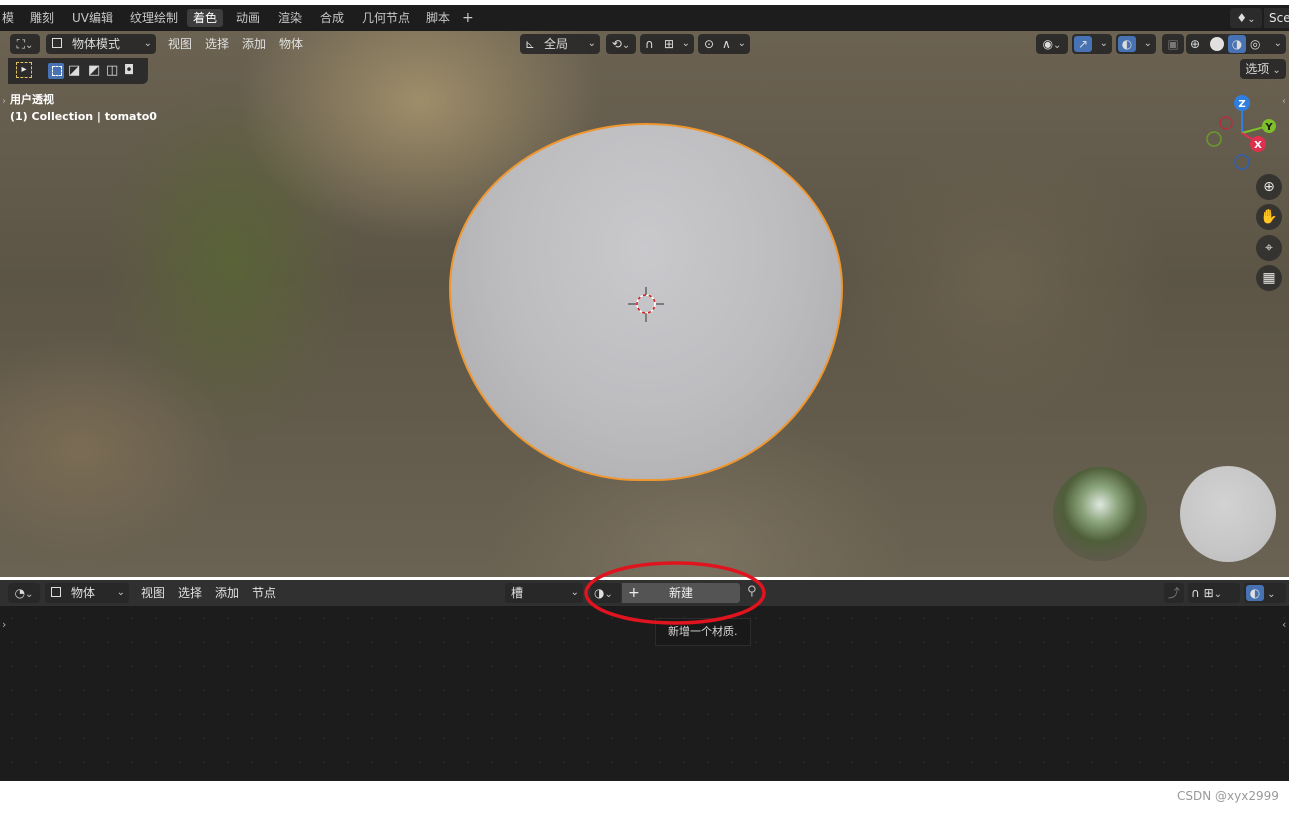 Image resolution: width=1289 pixels, height=813 pixels. Describe the element at coordinates (1228, 796) in the screenshot. I see `watermark-text: CSDN @xyx2999` at that location.